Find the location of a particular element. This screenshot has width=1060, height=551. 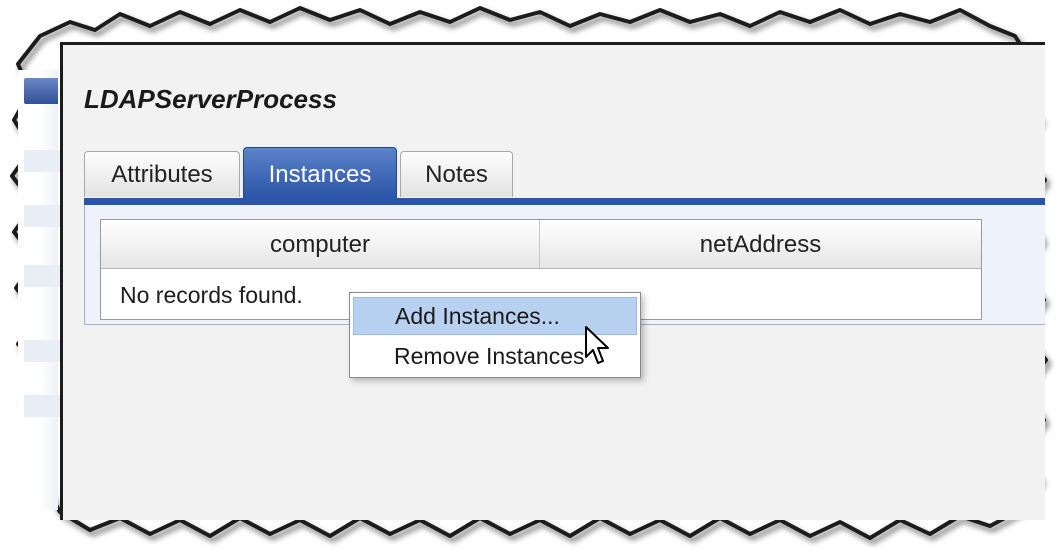

tab-attributes: Attributes is located at coordinates (162, 174).